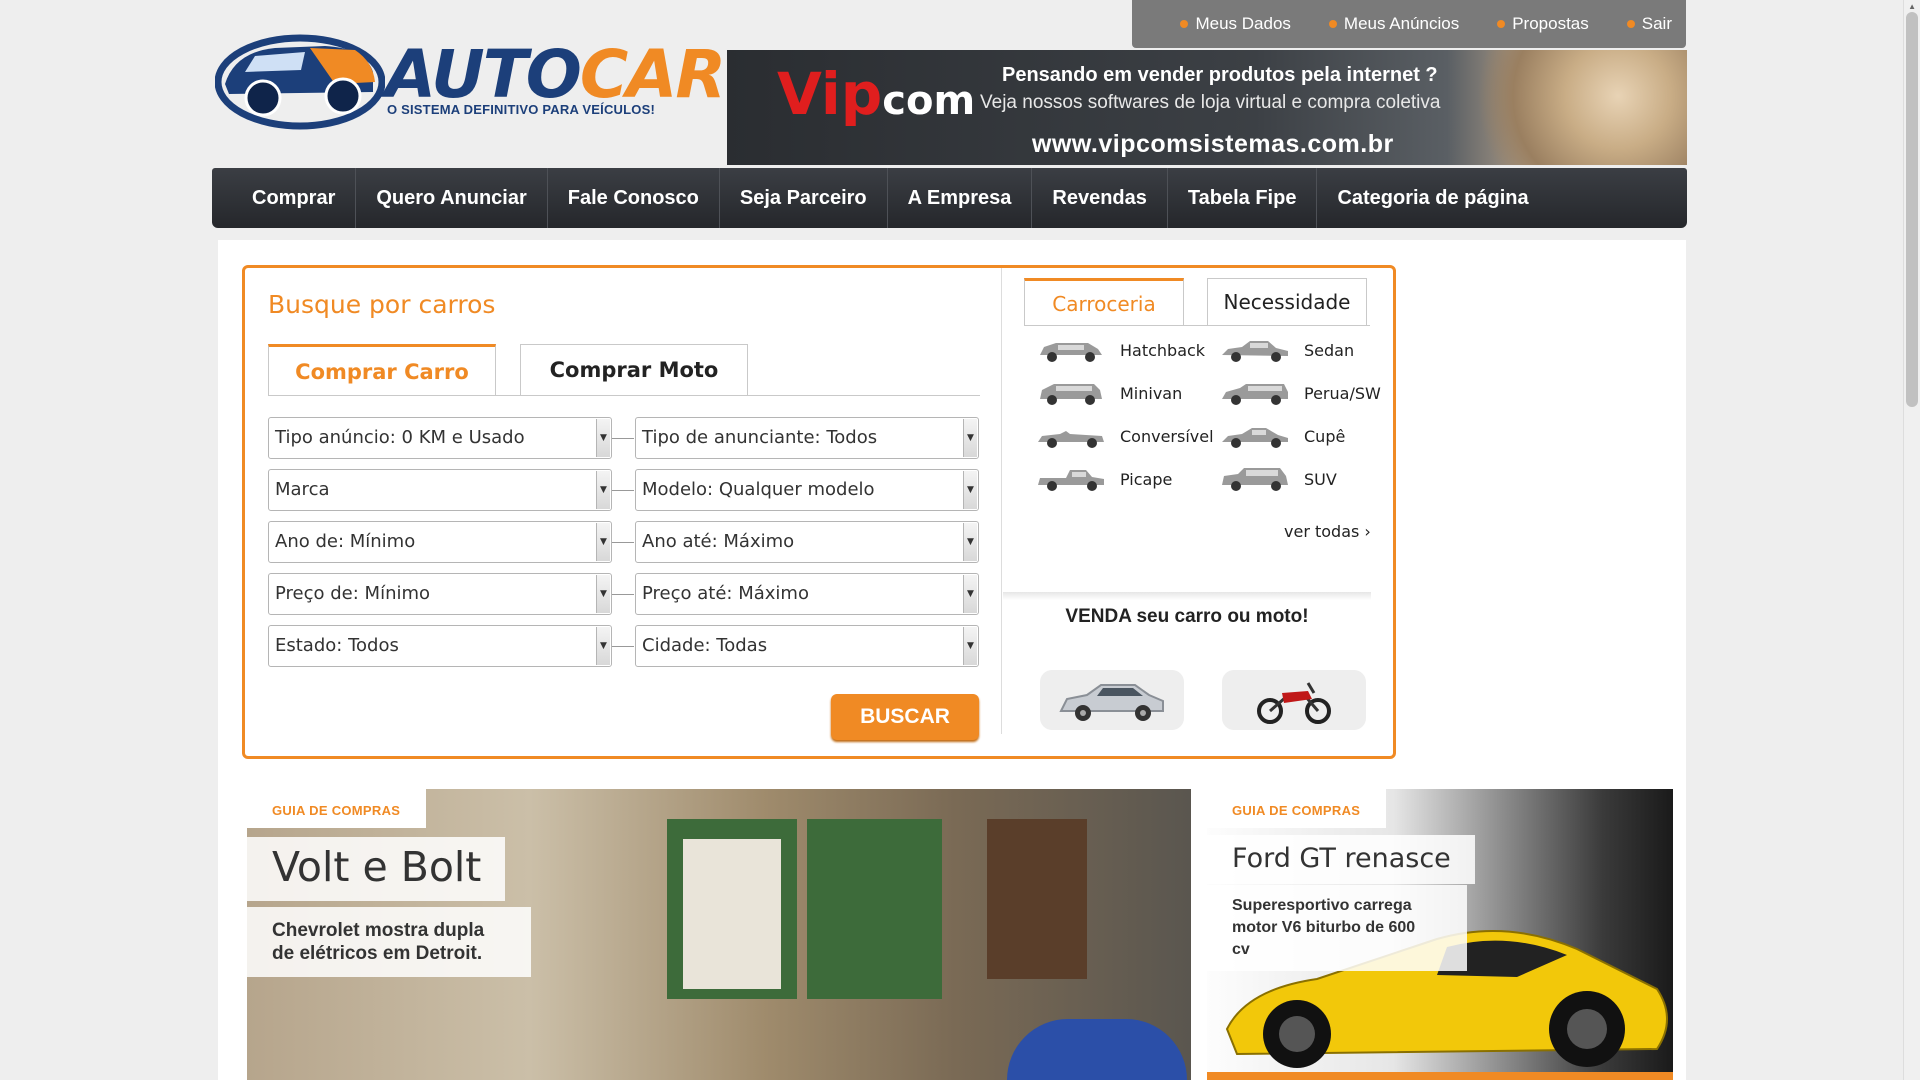 Image resolution: width=1920 pixels, height=1080 pixels. I want to click on body-picape: Picape, so click(1104, 479).